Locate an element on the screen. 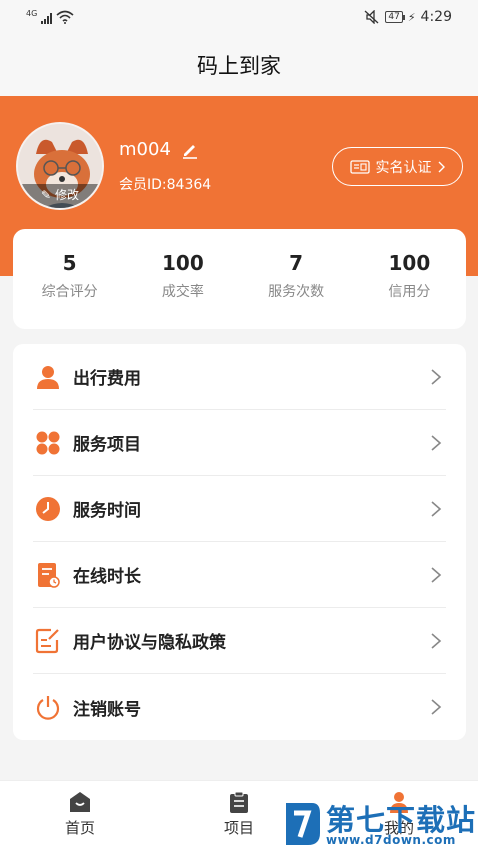 Image resolution: width=478 pixels, height=850 pixels. clipboard-icon is located at coordinates (239, 802).